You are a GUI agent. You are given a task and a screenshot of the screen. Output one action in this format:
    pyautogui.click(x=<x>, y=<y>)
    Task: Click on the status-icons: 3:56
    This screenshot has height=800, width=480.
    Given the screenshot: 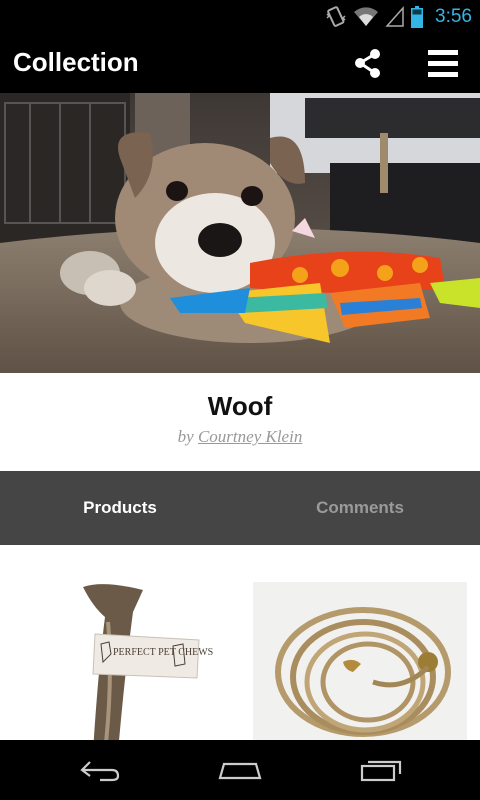 What is the action you would take?
    pyautogui.click(x=398, y=17)
    